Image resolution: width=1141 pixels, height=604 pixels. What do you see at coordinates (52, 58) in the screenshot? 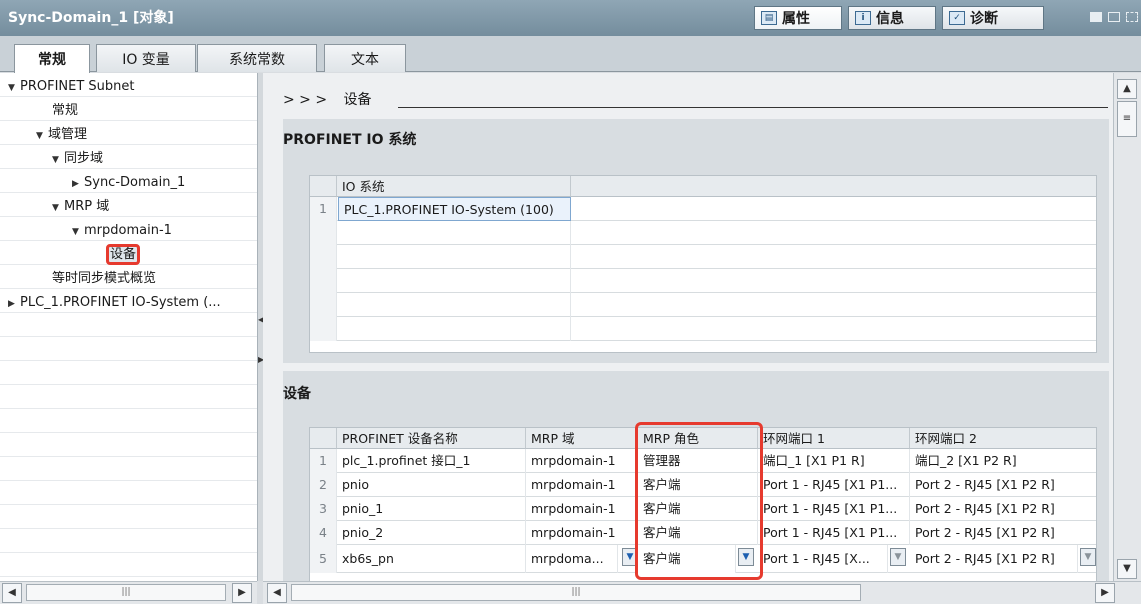
I see `tab-general: 常规` at bounding box center [52, 58].